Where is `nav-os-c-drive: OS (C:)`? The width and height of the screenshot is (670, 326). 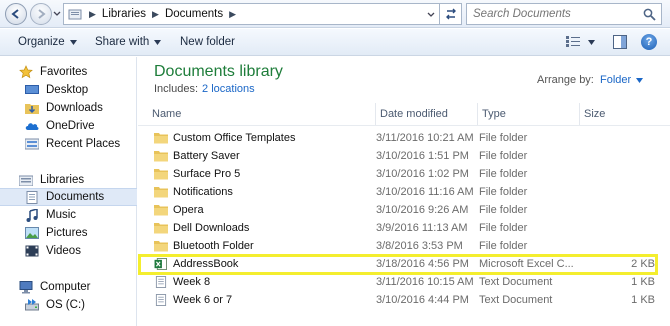 nav-os-c-drive: OS (C:) is located at coordinates (68, 305).